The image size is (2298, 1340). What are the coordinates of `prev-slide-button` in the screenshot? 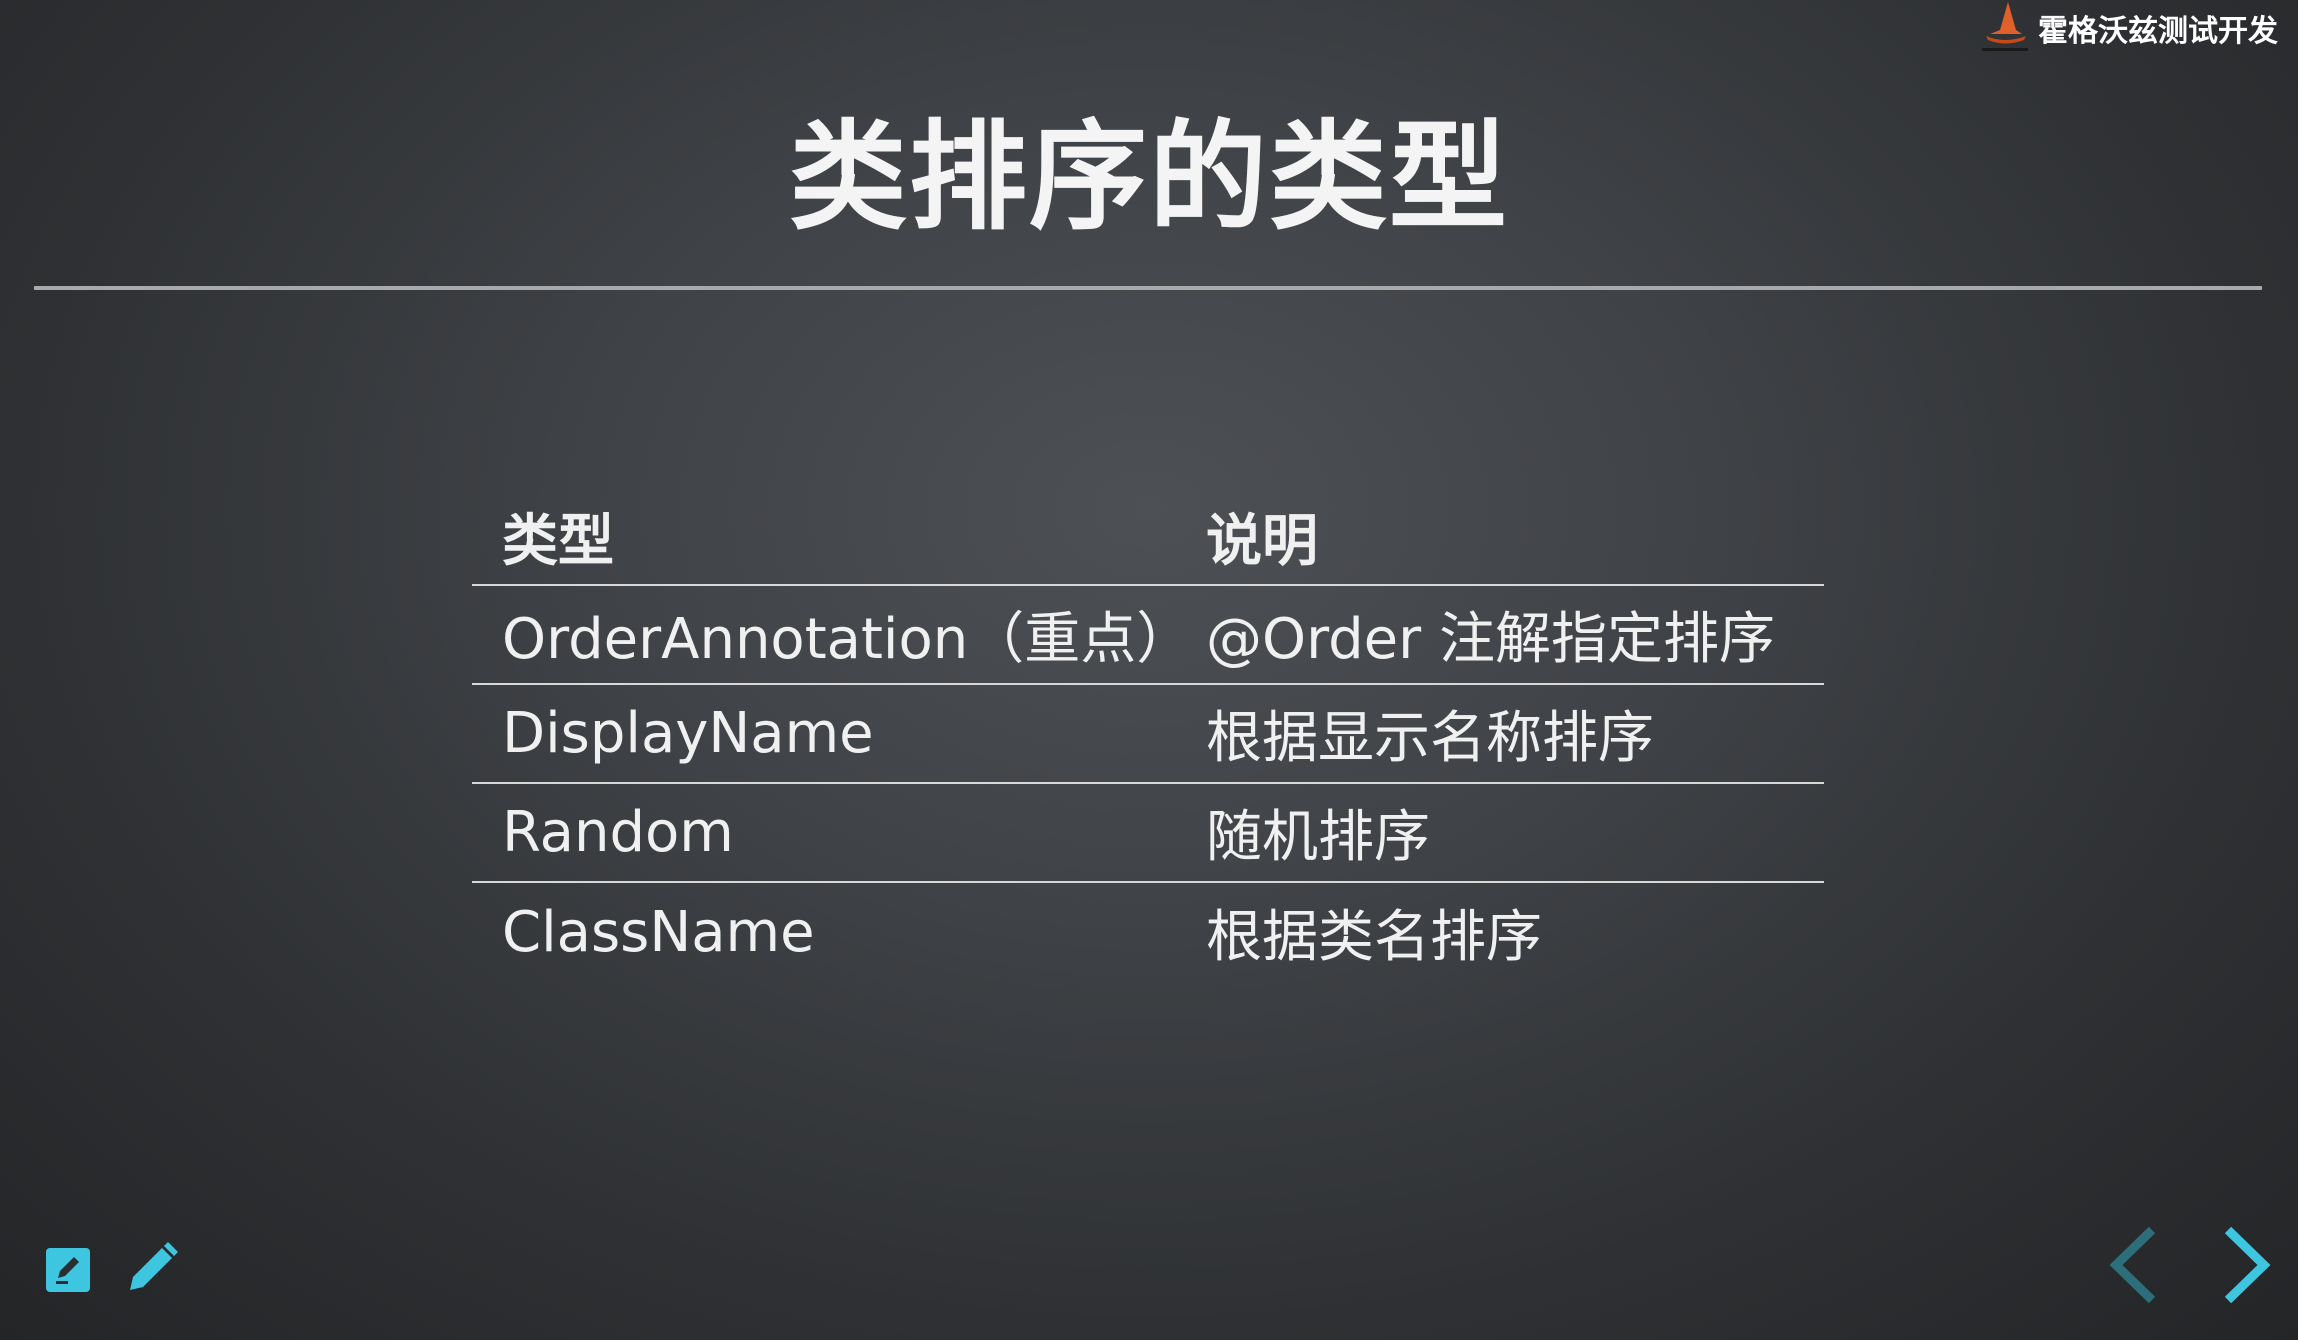 It's located at (2136, 1265).